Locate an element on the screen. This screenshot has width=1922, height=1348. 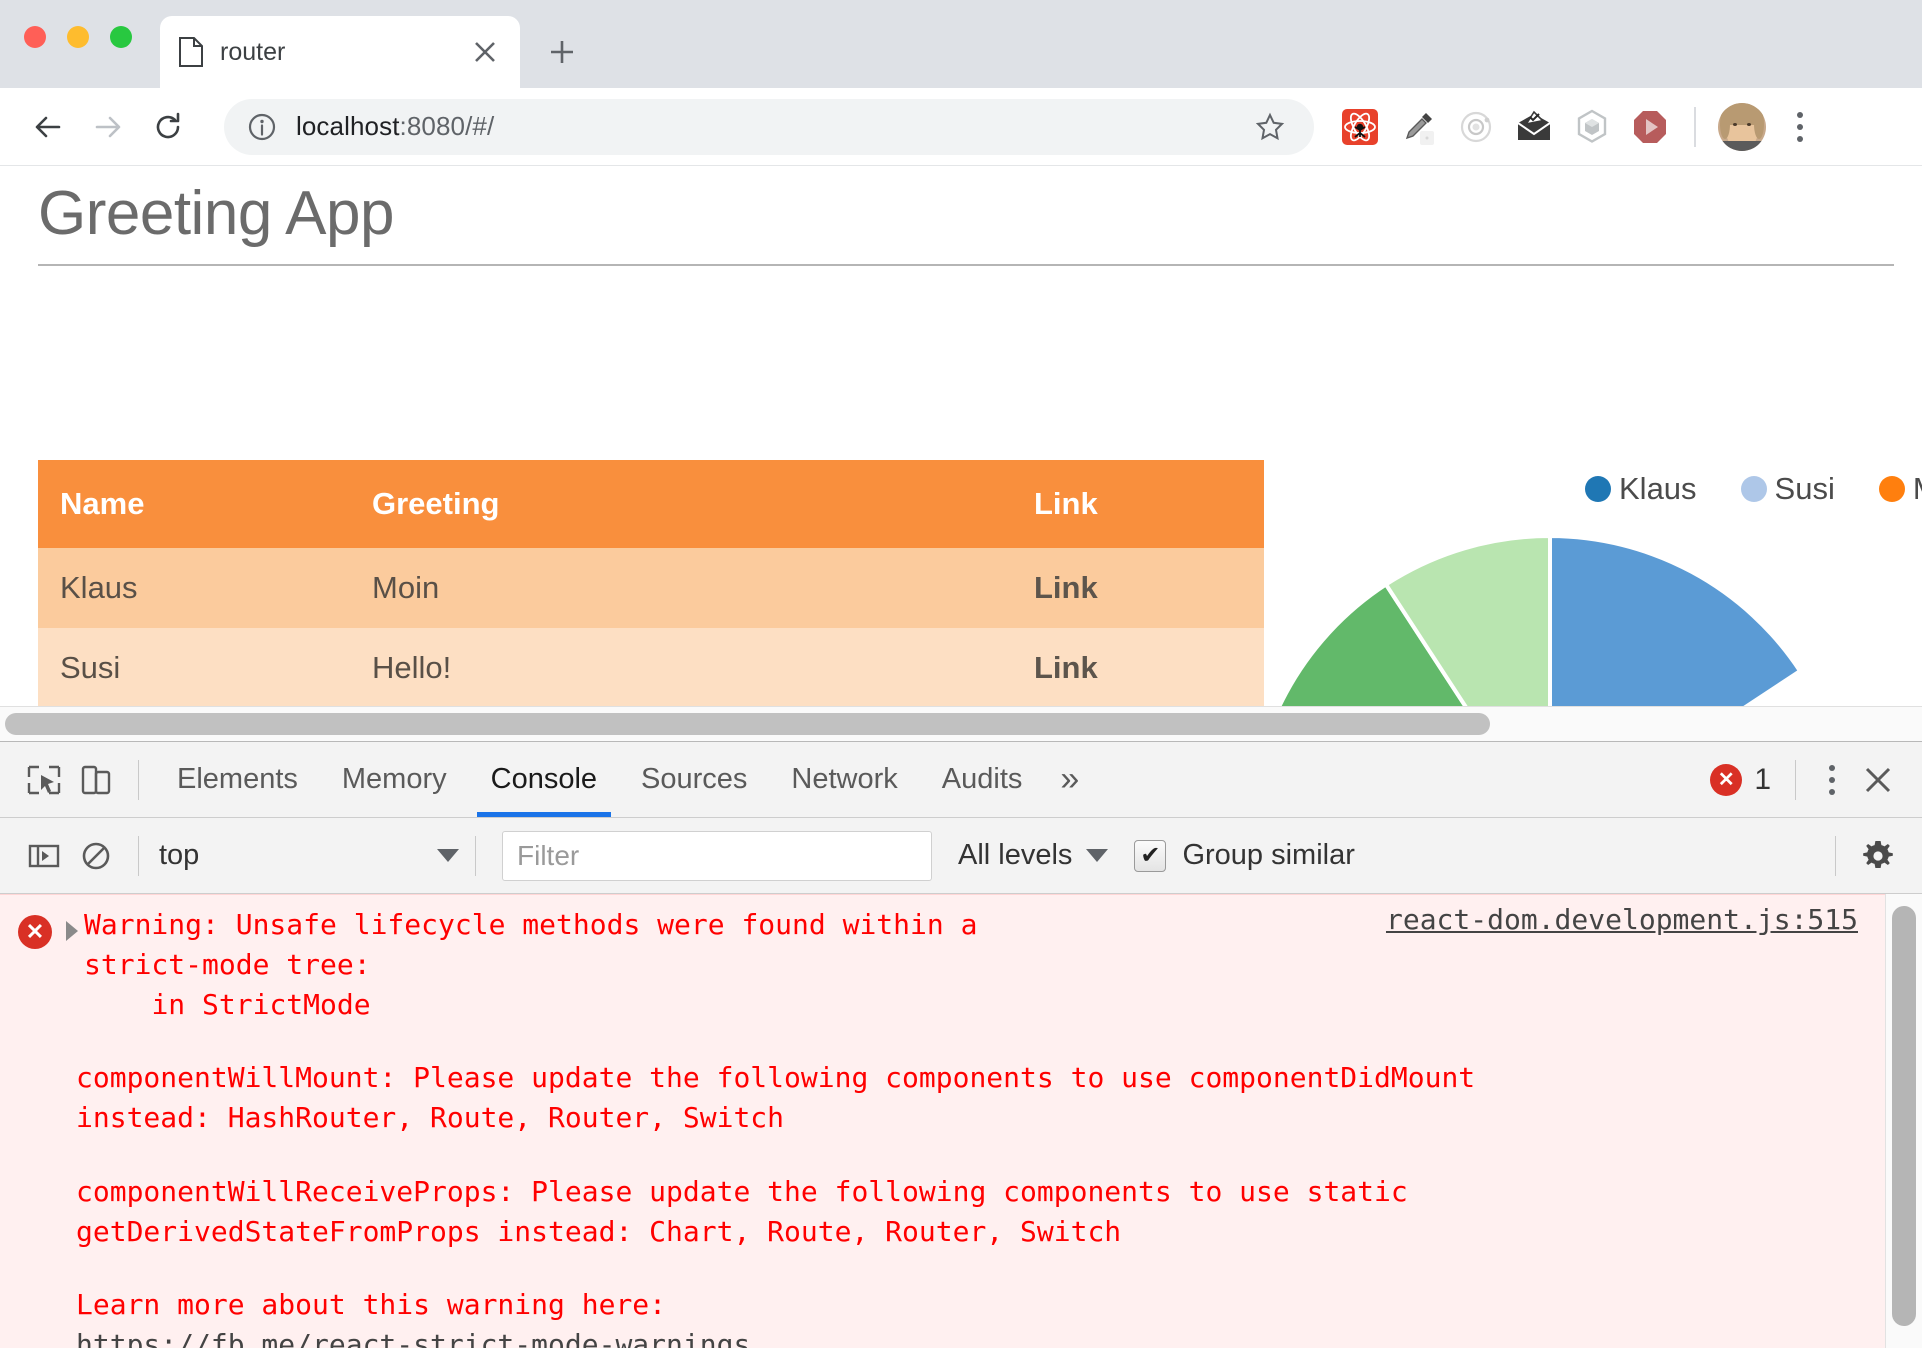
forward-button is located at coordinates (108, 127).